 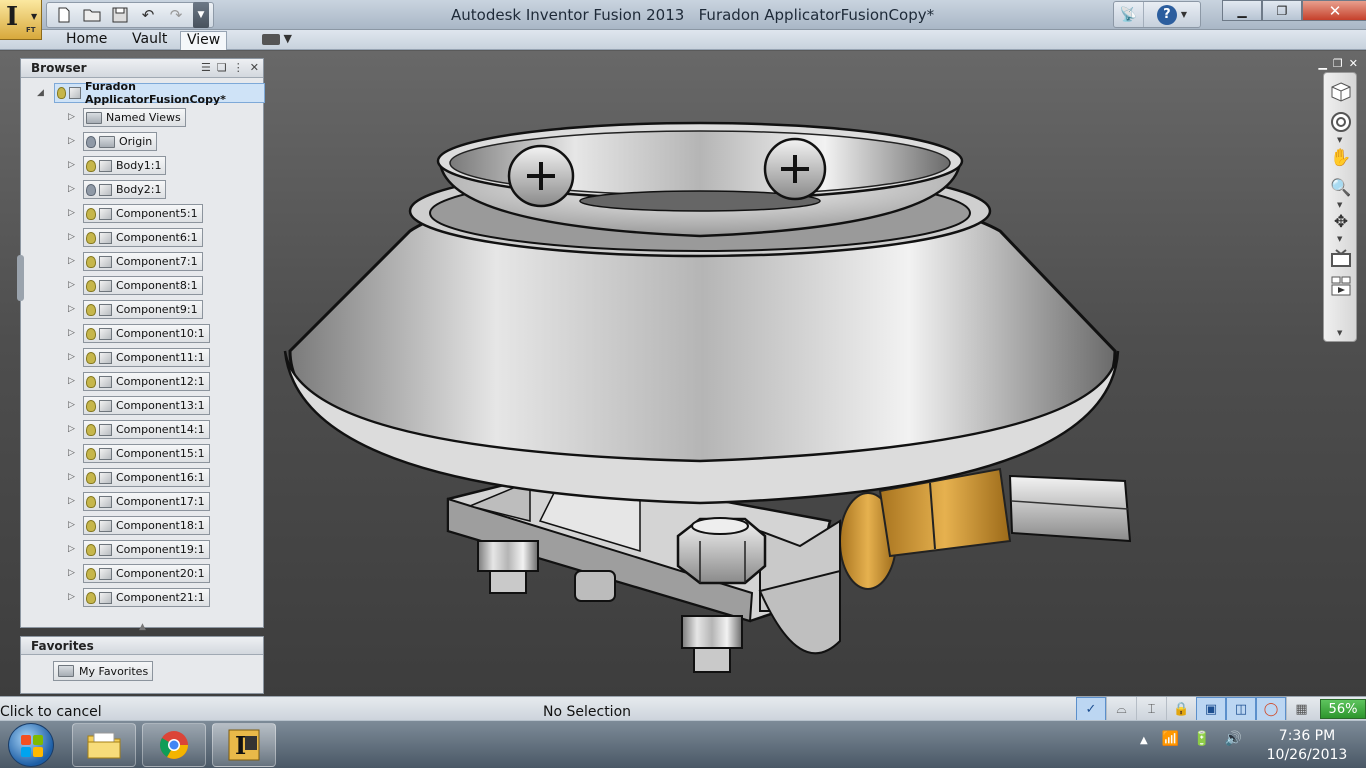 I want to click on tree-item-component18: Component18:1, so click(x=146, y=525).